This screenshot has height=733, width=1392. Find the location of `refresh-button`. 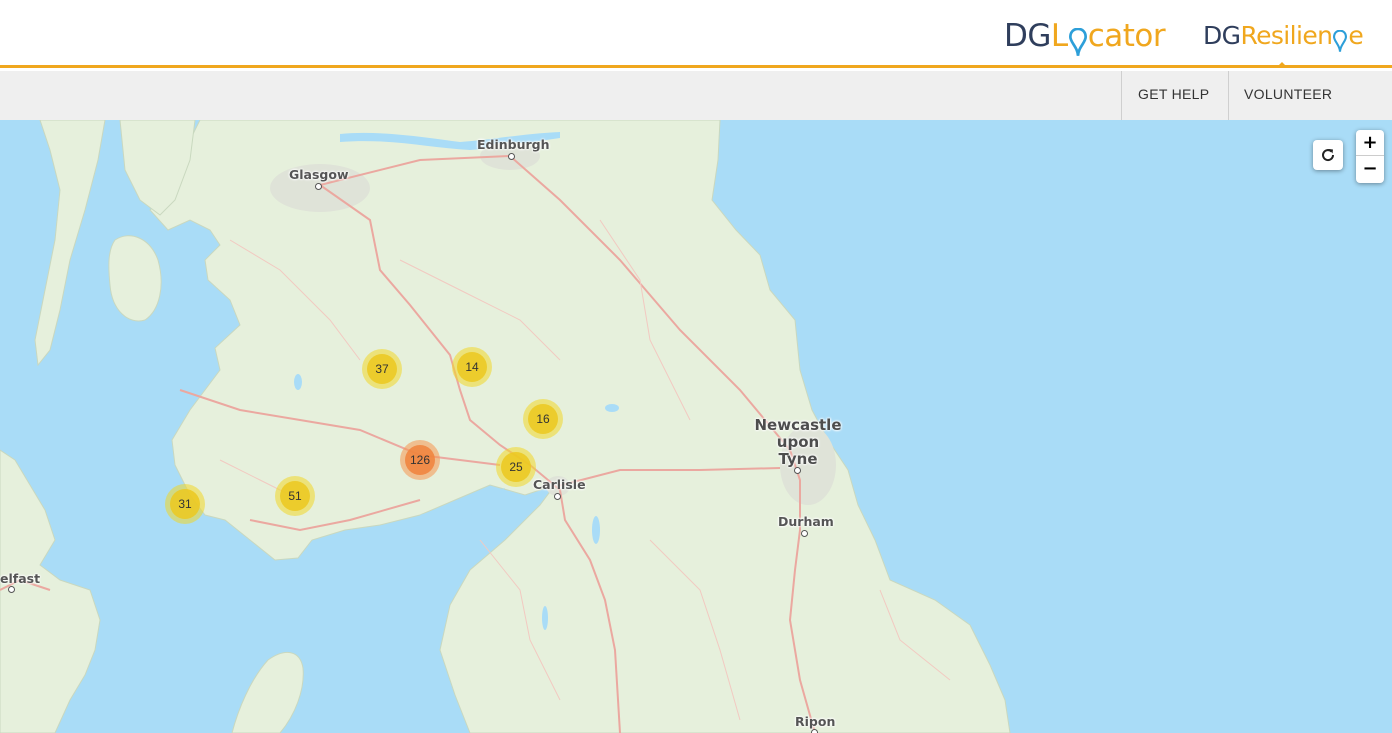

refresh-button is located at coordinates (1328, 155).